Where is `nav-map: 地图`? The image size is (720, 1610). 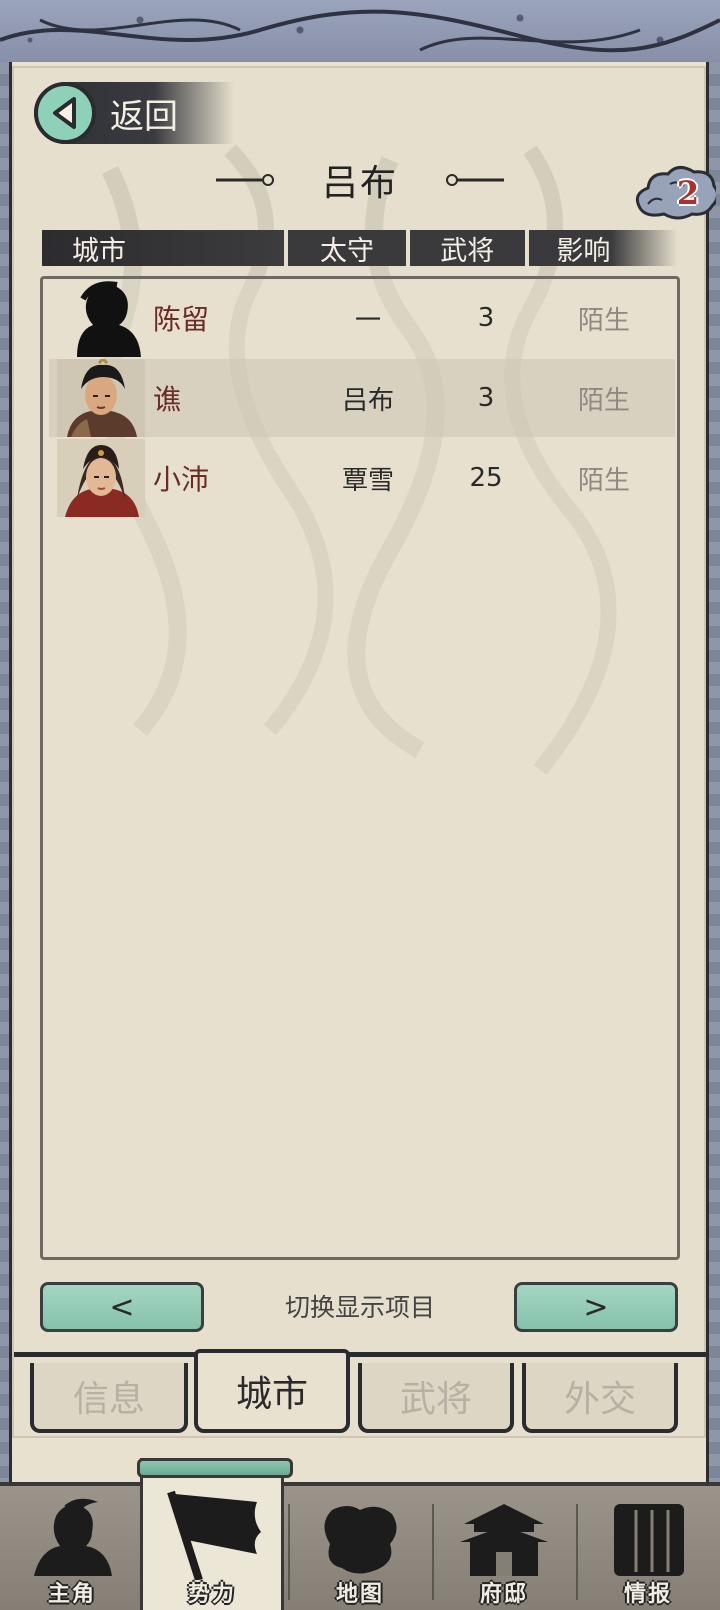 nav-map: 地图 is located at coordinates (360, 1548).